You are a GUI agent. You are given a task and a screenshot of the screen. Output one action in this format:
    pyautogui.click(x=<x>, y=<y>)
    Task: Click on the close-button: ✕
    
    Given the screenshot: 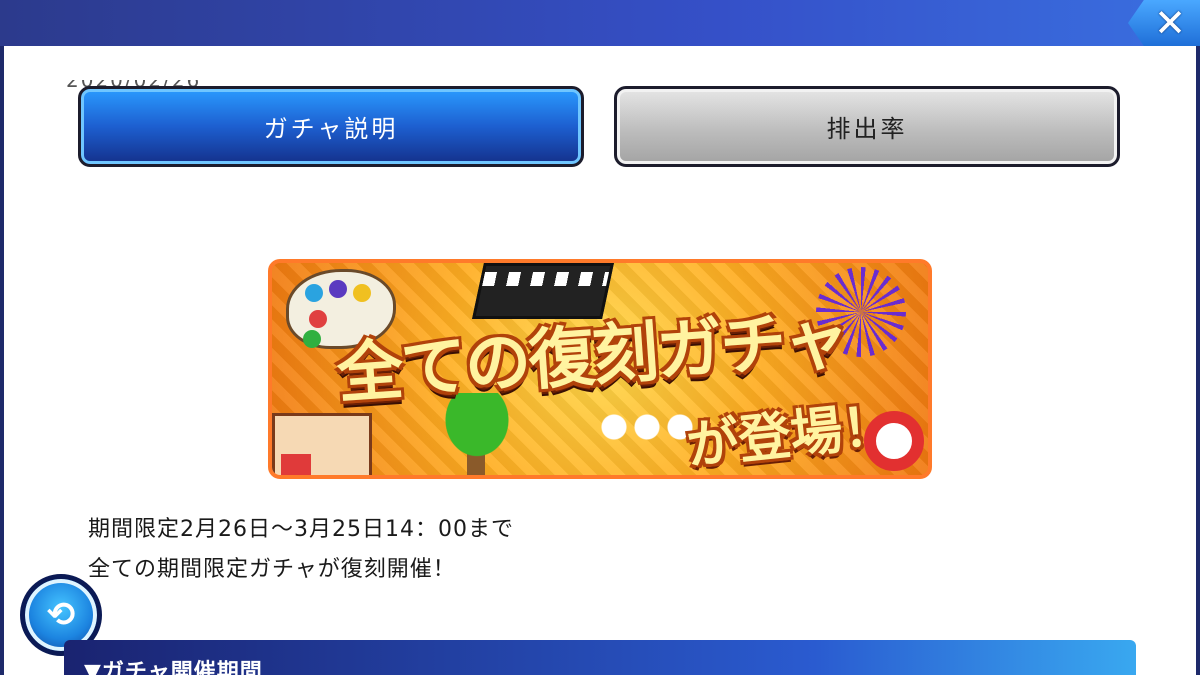 What is the action you would take?
    pyautogui.click(x=1164, y=23)
    